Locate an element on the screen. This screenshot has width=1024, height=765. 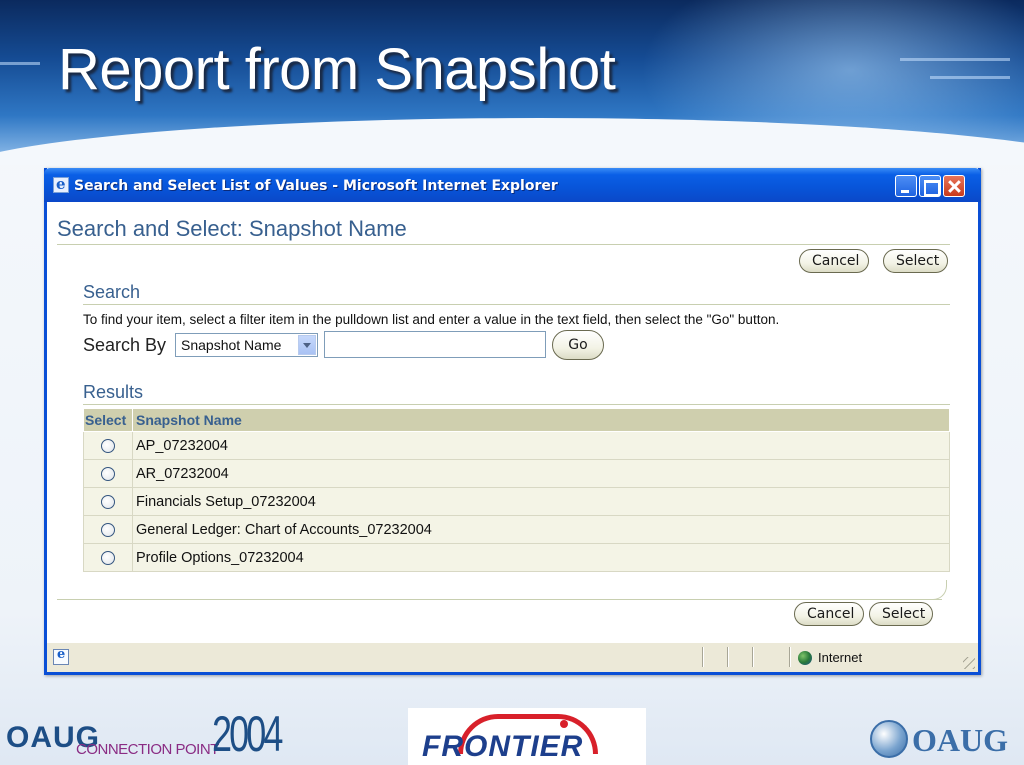
oaug-connection-point-logo: OAUG CONNECTION POINT 2004 is located at coordinates (146, 734).